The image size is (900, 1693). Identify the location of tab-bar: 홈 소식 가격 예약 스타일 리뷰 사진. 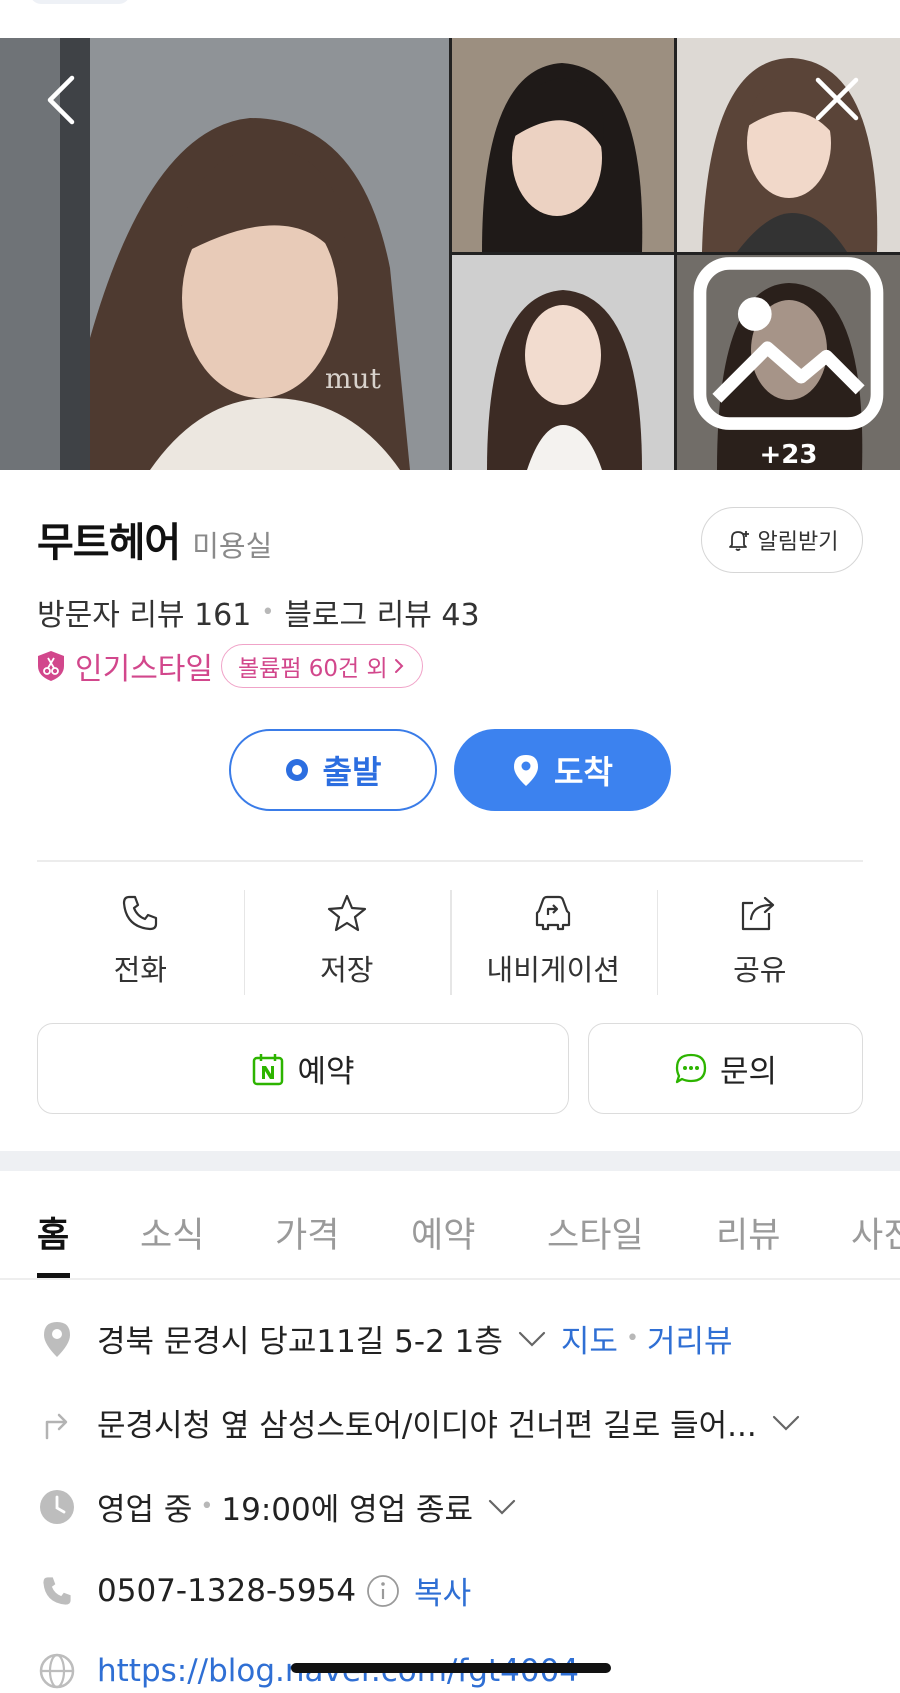
(450, 1225).